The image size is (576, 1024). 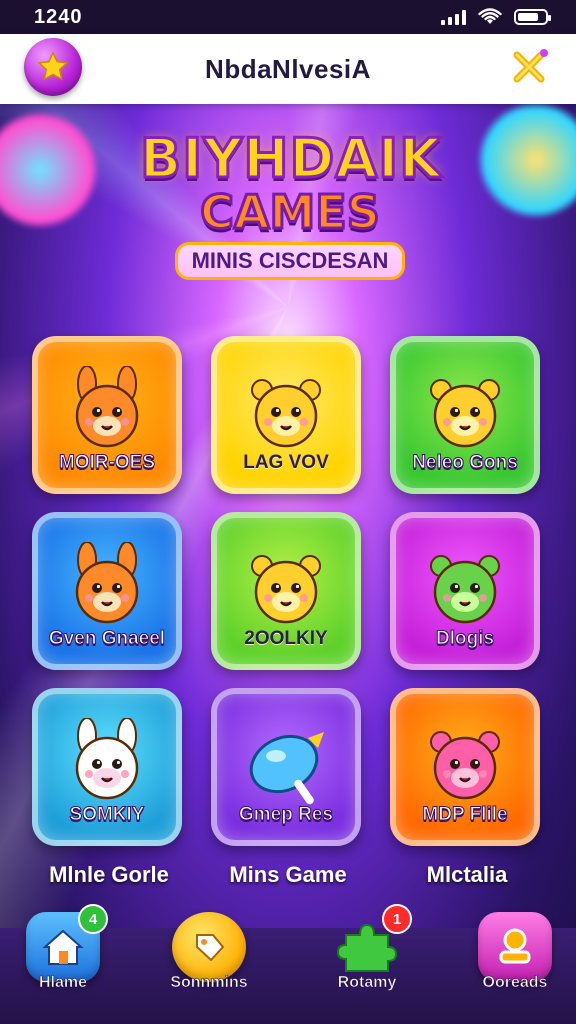 I want to click on game-tile-label: Dlogis, so click(x=465, y=639).